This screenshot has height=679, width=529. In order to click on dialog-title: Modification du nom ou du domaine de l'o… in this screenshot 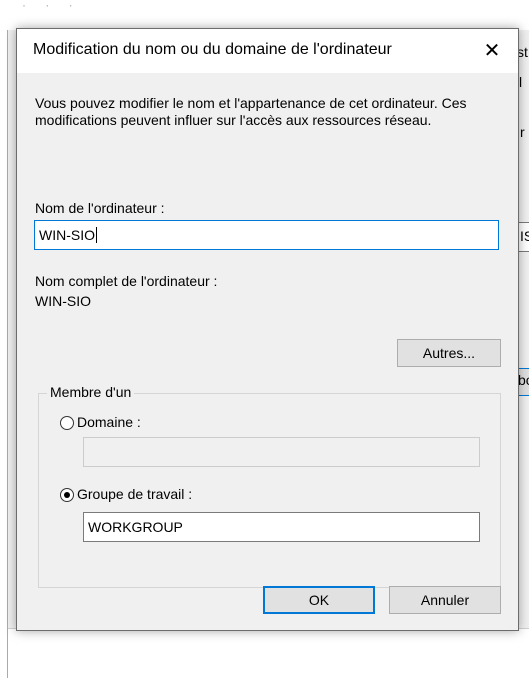, I will do `click(212, 49)`.